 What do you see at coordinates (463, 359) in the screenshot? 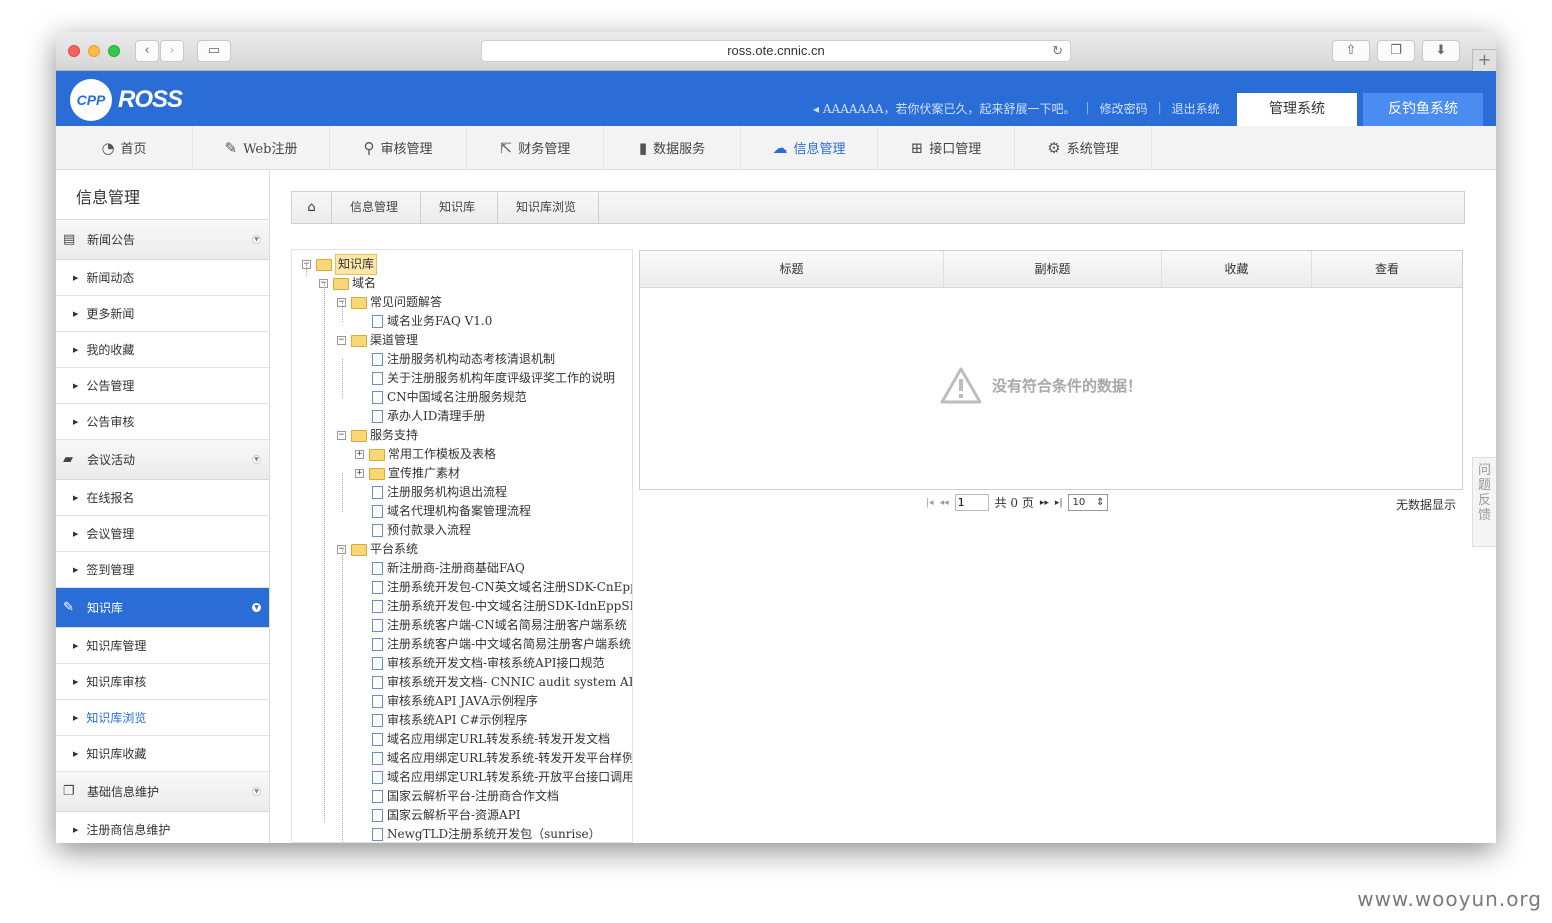
I see `tree-node: 注册服务机构动态考核清退机制` at bounding box center [463, 359].